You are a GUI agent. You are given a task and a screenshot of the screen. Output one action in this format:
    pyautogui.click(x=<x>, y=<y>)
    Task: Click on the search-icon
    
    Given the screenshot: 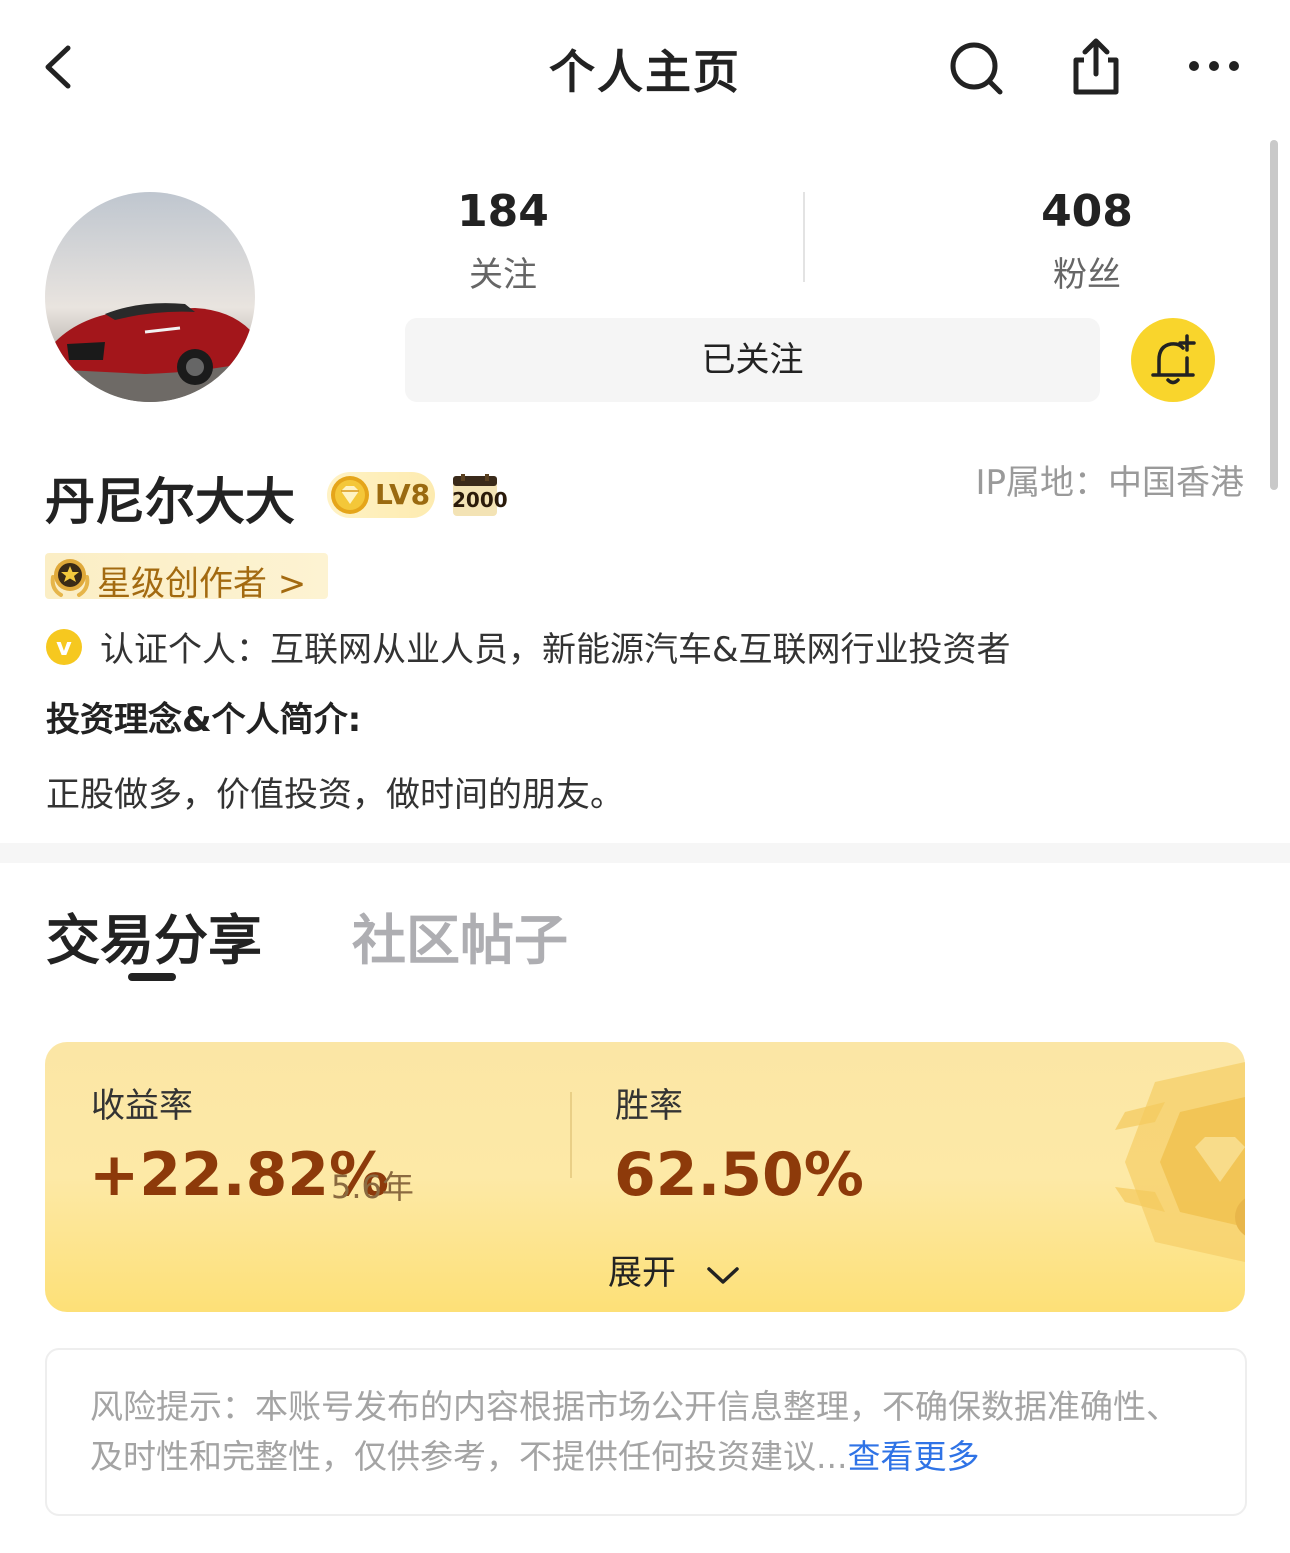 What is the action you would take?
    pyautogui.click(x=976, y=68)
    